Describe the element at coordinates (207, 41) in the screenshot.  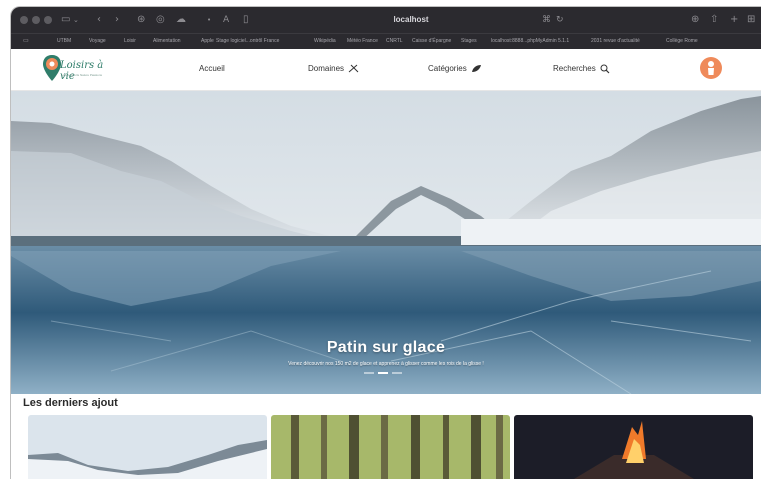
I see `bookmark-item: Apple` at that location.